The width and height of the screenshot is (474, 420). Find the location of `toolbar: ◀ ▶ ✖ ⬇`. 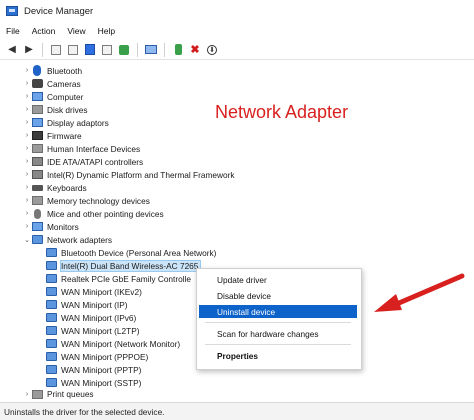

toolbar: ◀ ▶ ✖ ⬇ is located at coordinates (237, 50).